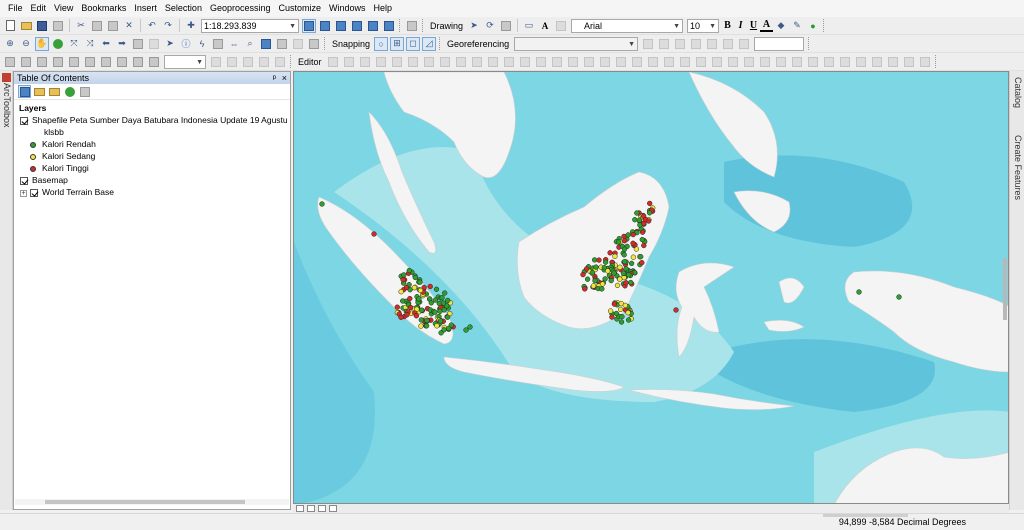 Image resolution: width=1024 pixels, height=530 pixels. Describe the element at coordinates (6, 290) in the screenshot. I see `arctoolbox-dock-tab: ArcToolbox` at that location.